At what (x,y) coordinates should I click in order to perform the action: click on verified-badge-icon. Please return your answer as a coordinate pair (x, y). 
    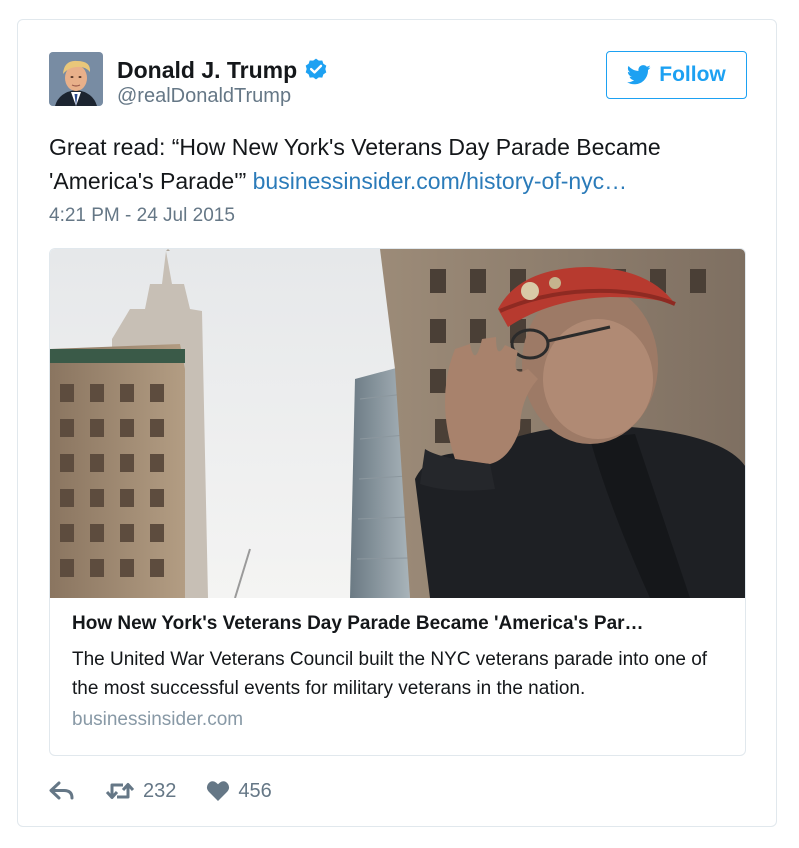
    Looking at the image, I should click on (316, 70).